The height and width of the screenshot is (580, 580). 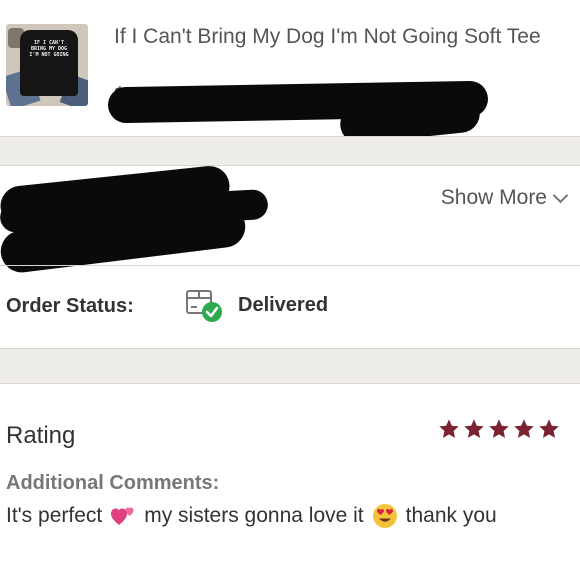 I want to click on additional-comments-label: Additional Comments:, so click(x=113, y=483).